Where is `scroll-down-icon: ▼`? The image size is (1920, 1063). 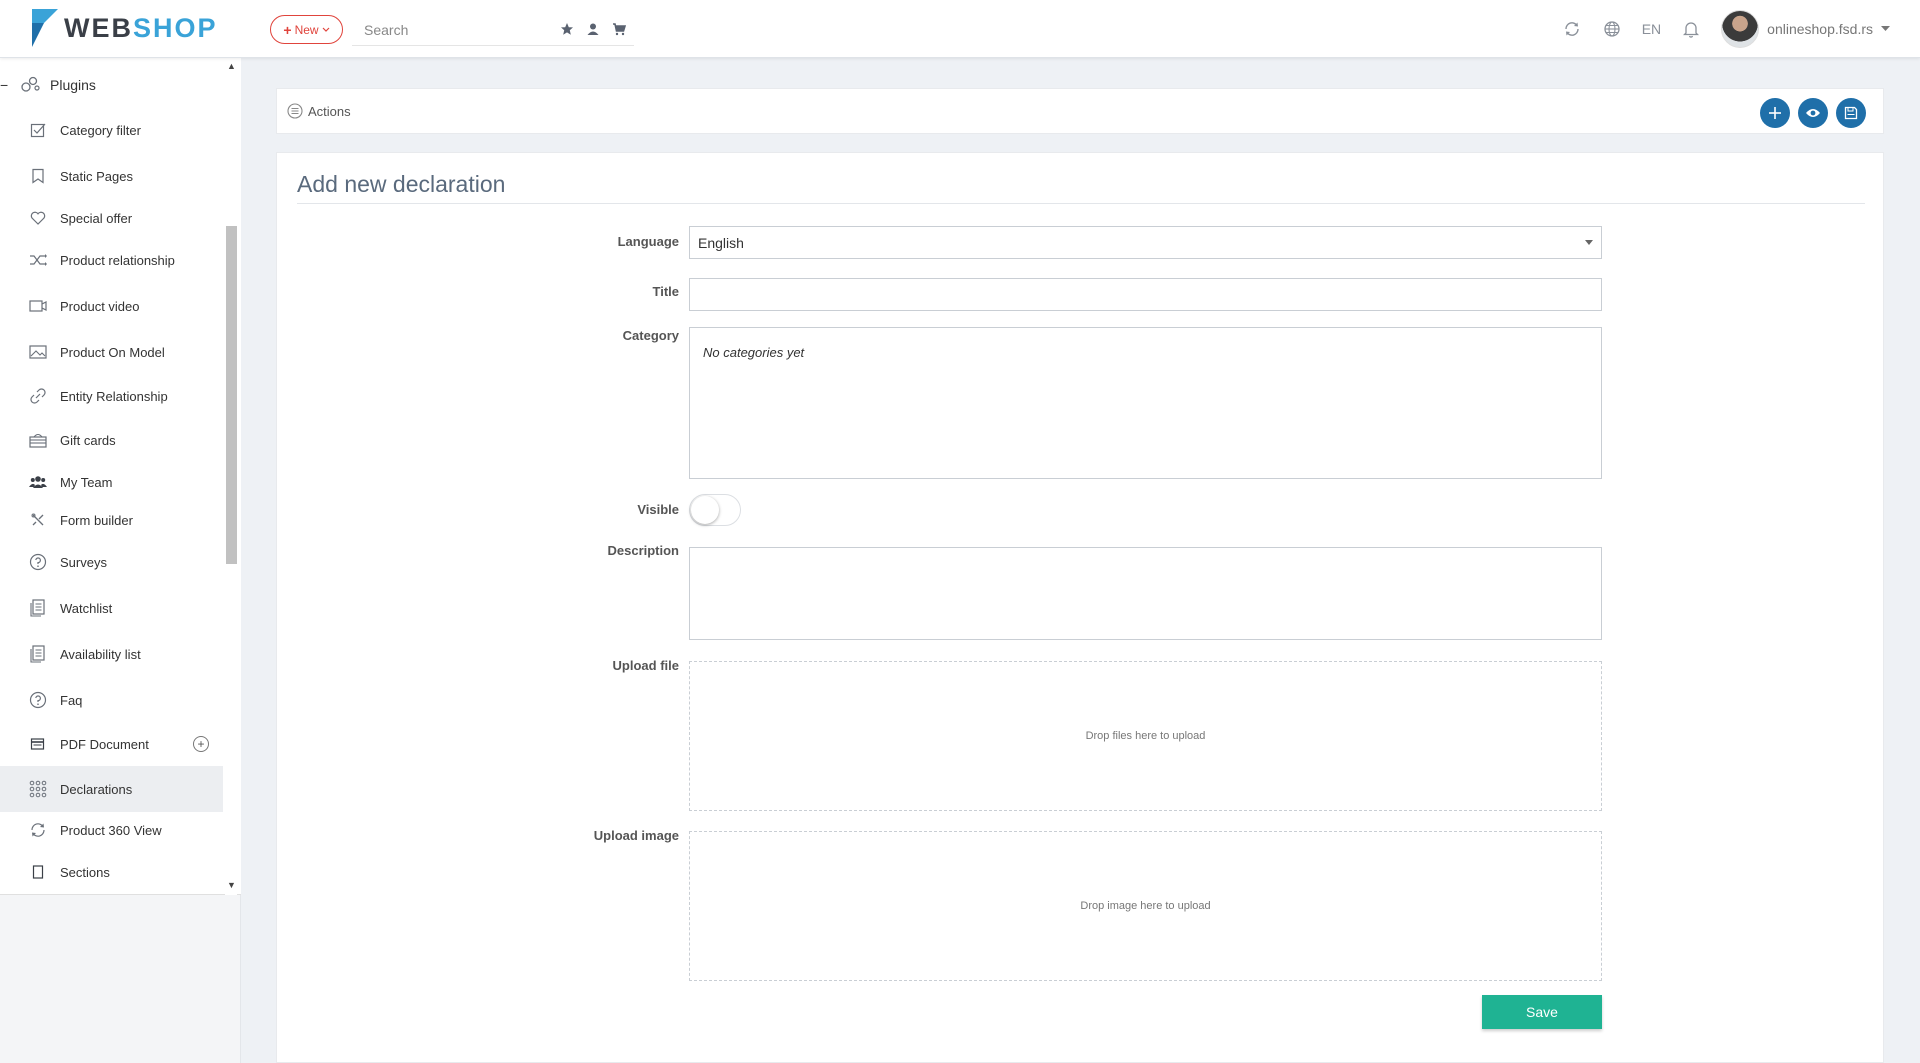
scroll-down-icon: ▼ is located at coordinates (231, 885).